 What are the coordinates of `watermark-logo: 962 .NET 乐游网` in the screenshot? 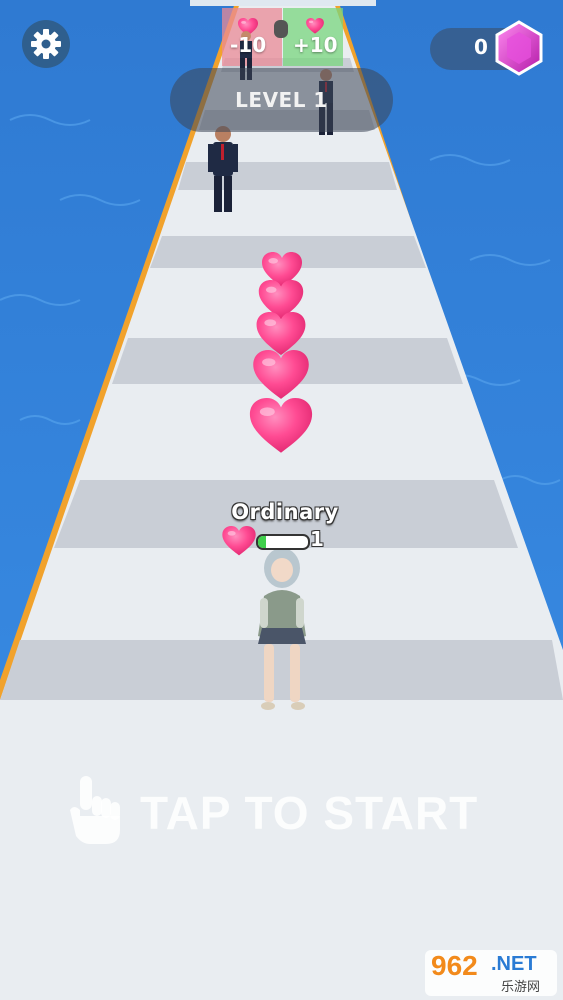 It's located at (491, 973).